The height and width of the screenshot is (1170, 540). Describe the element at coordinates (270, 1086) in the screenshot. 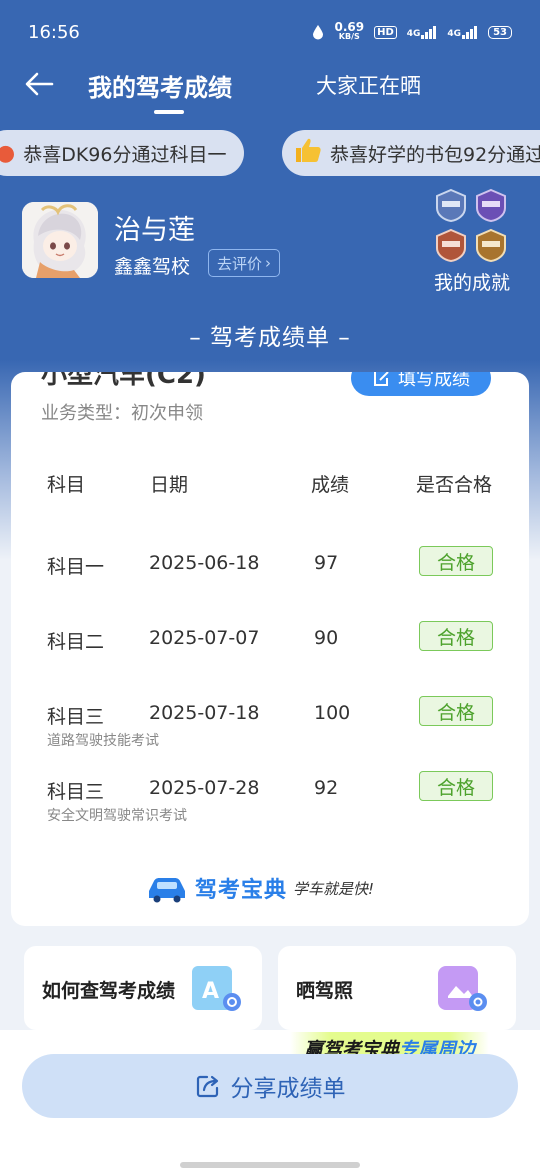

I see `share-score-button: 分享成绩单` at that location.